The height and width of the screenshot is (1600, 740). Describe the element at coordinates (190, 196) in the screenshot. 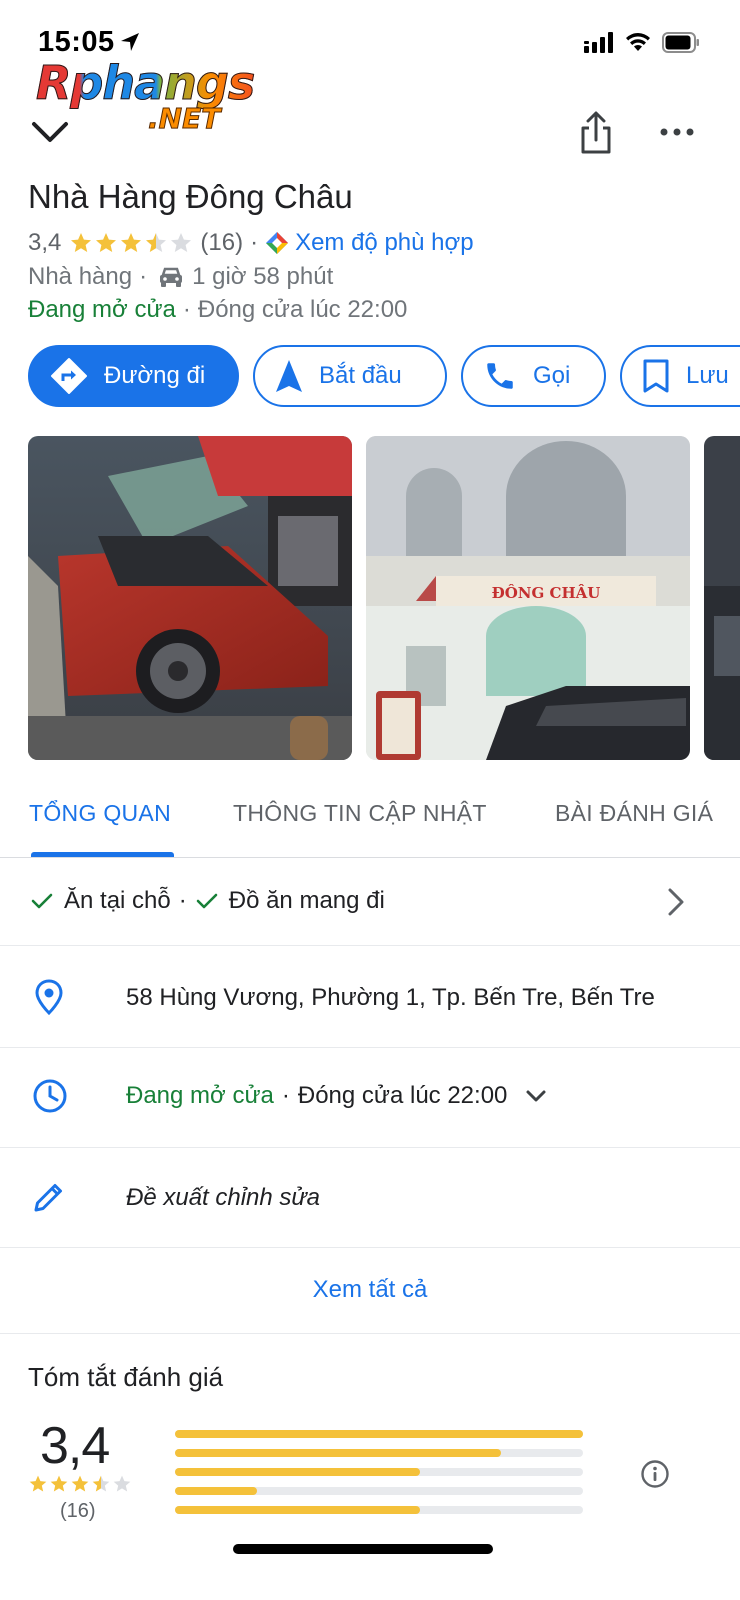

I see `place-title: Nhà Hàng Đông Châu` at that location.